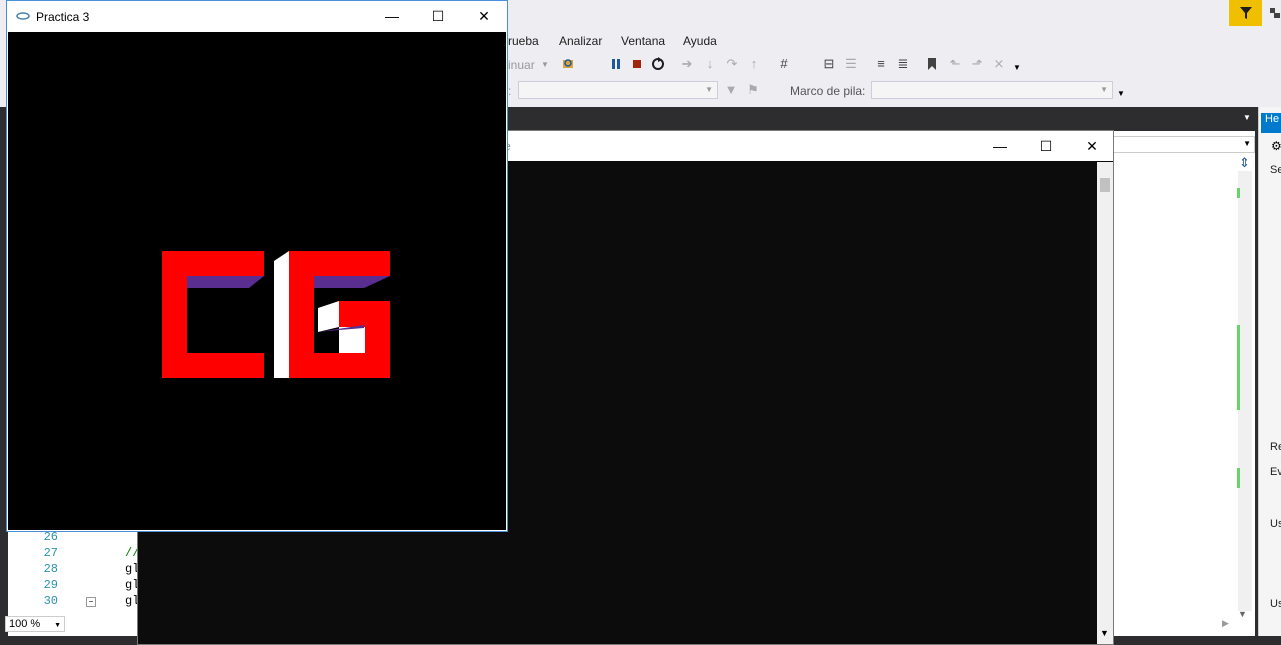 Image resolution: width=1281 pixels, height=645 pixels. I want to click on feedback-filter-button, so click(1245, 13).